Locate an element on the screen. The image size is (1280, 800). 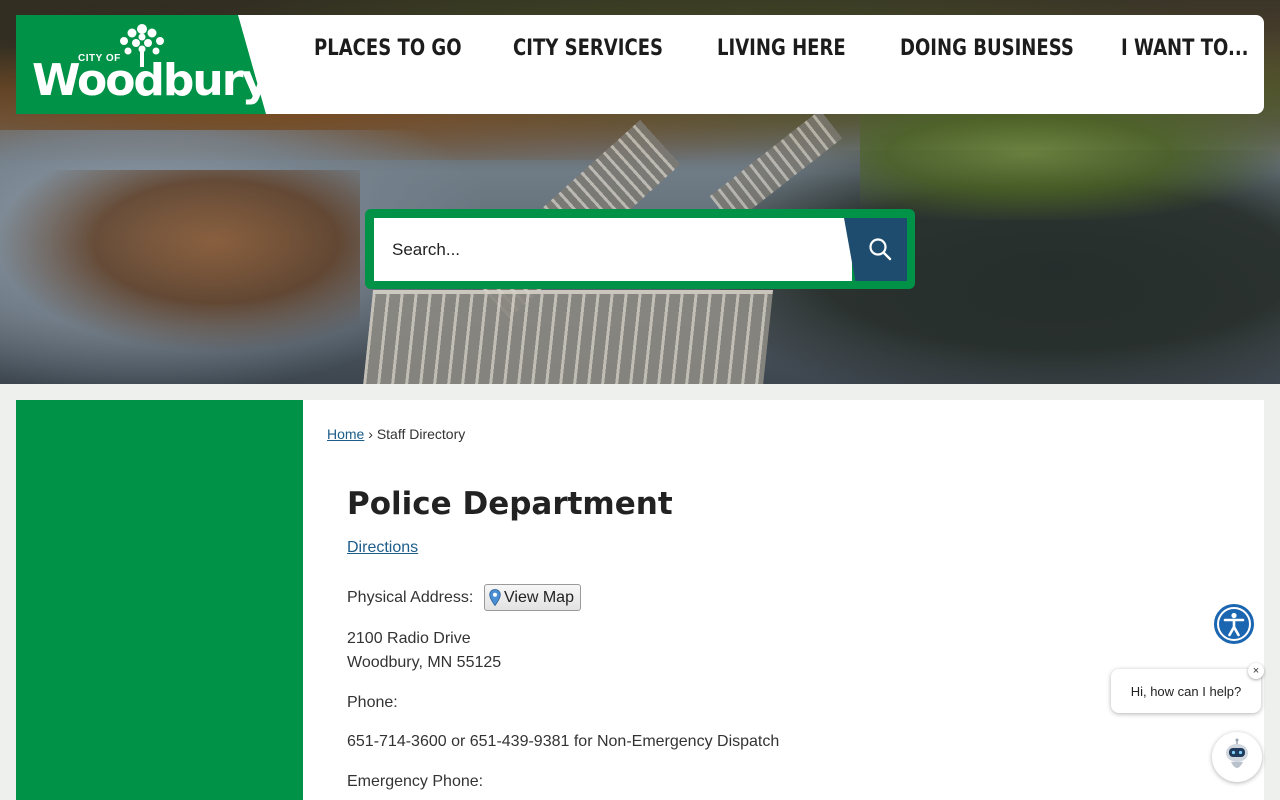
phone-label: Phone: is located at coordinates (372, 702).